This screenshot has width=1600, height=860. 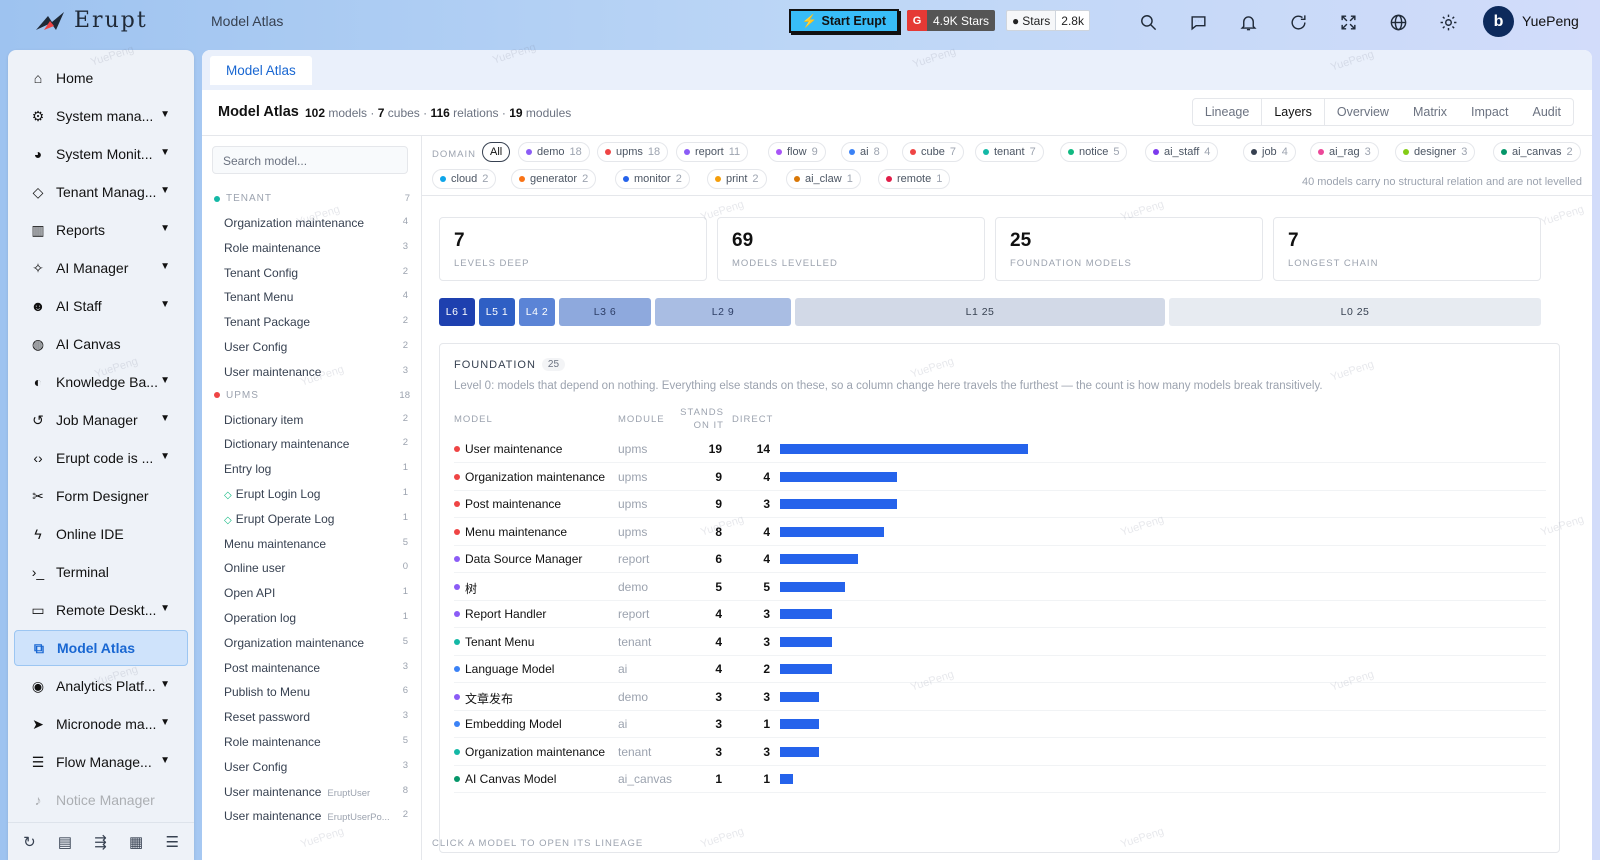 I want to click on tab-layers: Layers, so click(x=1293, y=112).